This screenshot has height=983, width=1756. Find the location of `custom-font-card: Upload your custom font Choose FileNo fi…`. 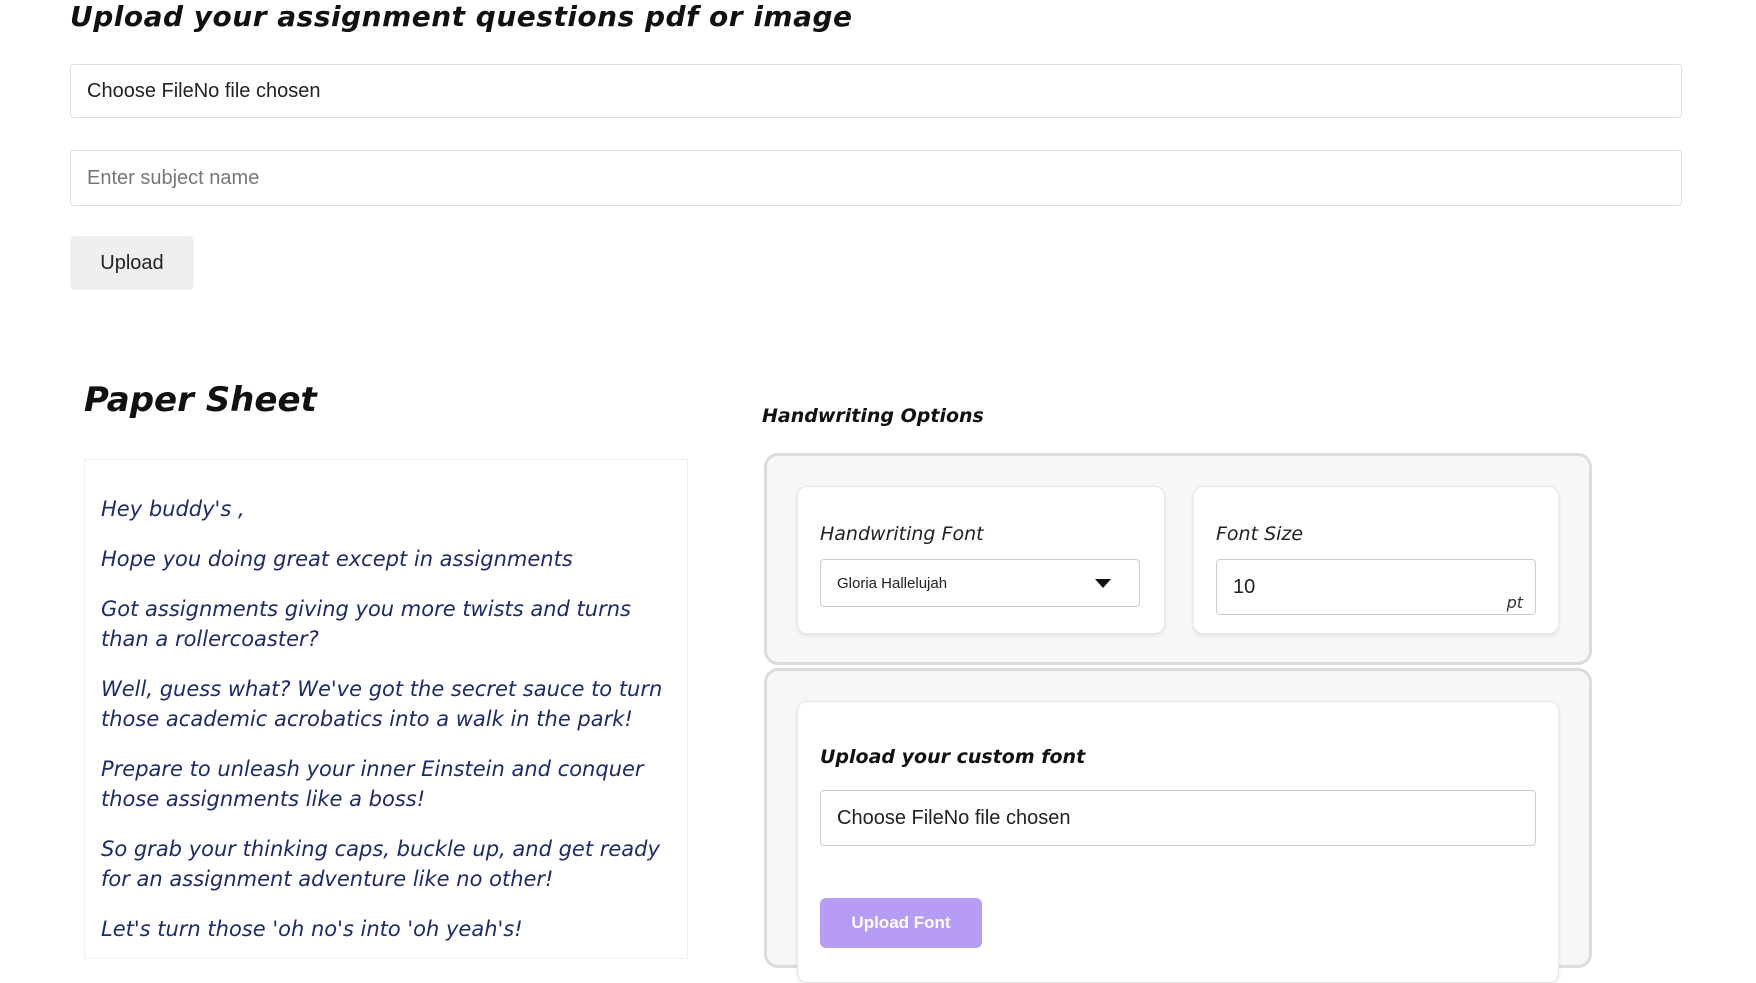

custom-font-card: Upload your custom font Choose FileNo fi… is located at coordinates (1178, 842).